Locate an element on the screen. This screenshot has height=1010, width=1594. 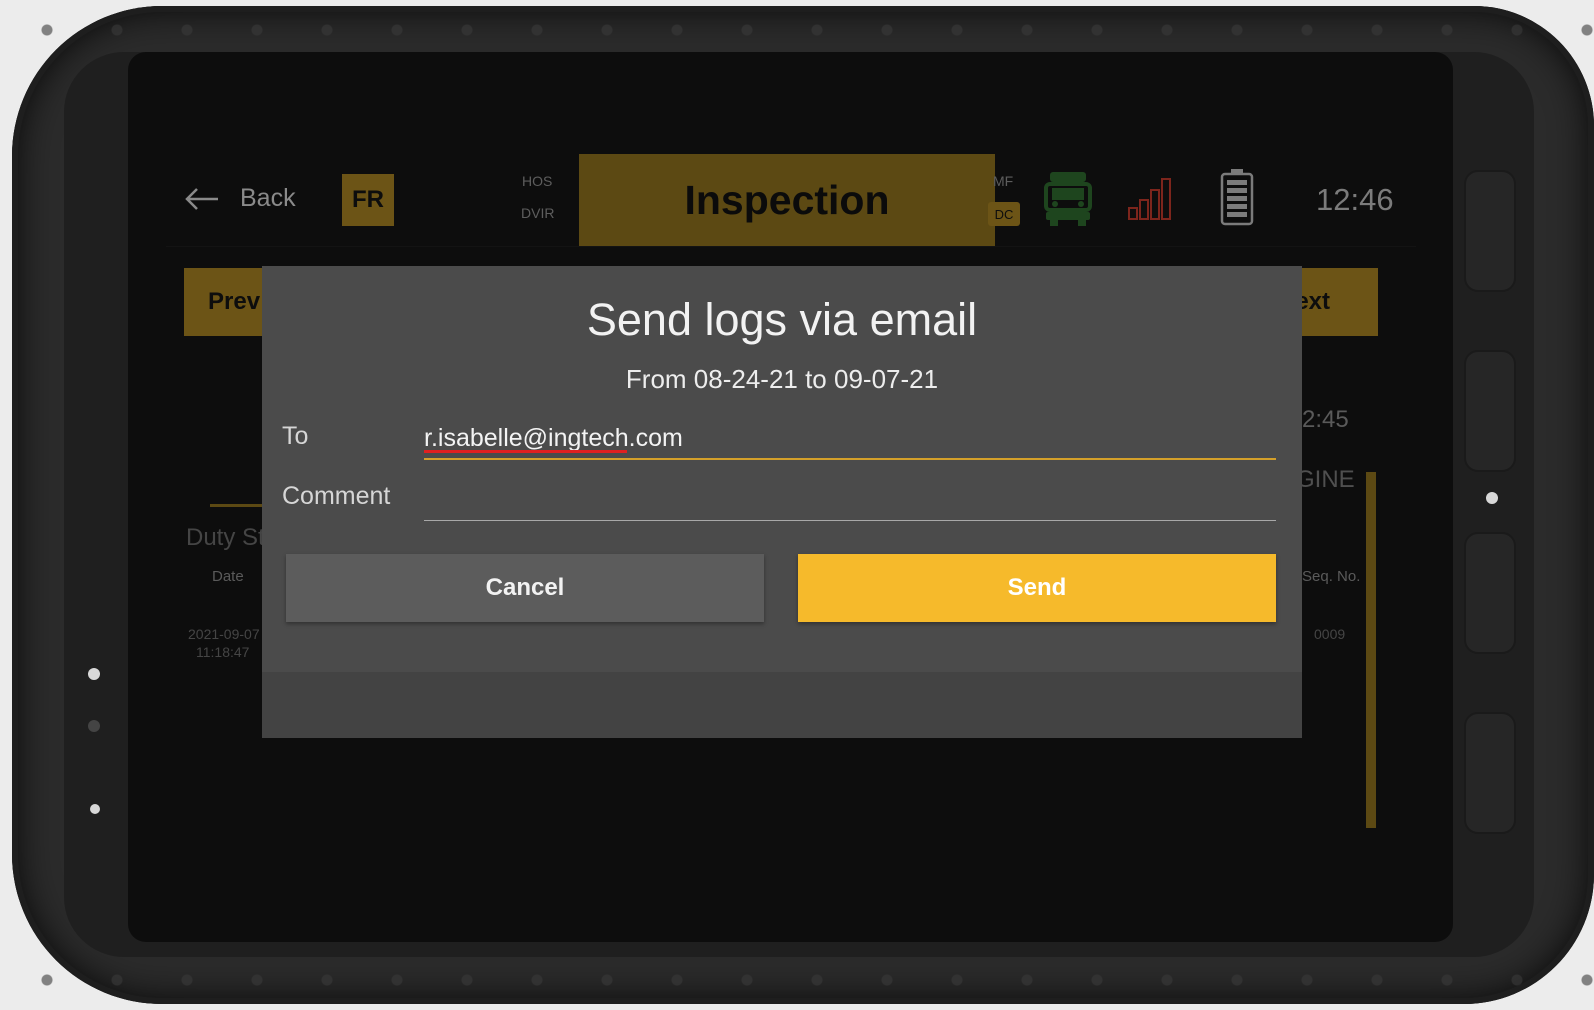
mic-dot is located at coordinates (95, 809).